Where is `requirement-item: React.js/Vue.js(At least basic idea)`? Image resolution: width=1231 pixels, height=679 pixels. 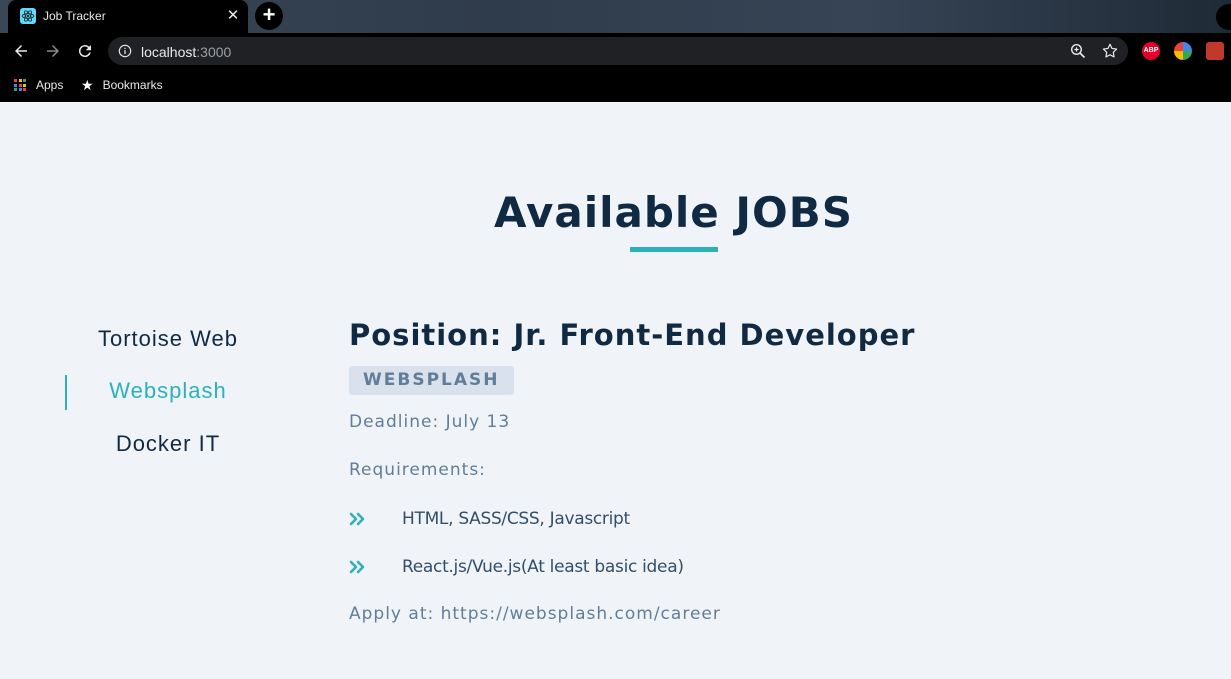 requirement-item: React.js/Vue.js(At least basic idea) is located at coordinates (516, 567).